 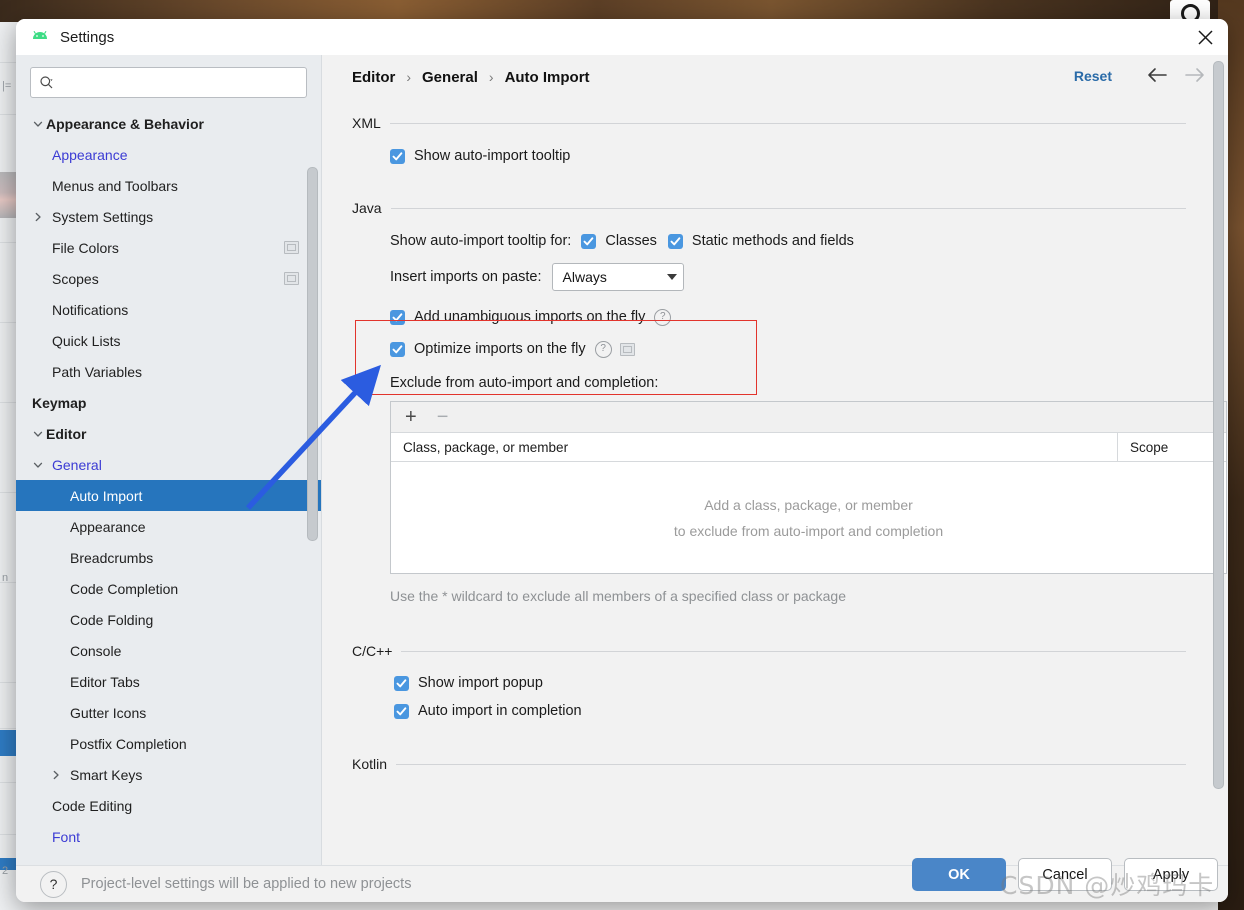 I want to click on row-add-unambiguous: Add unambiguous imports on the fly ?, so click(x=809, y=317).